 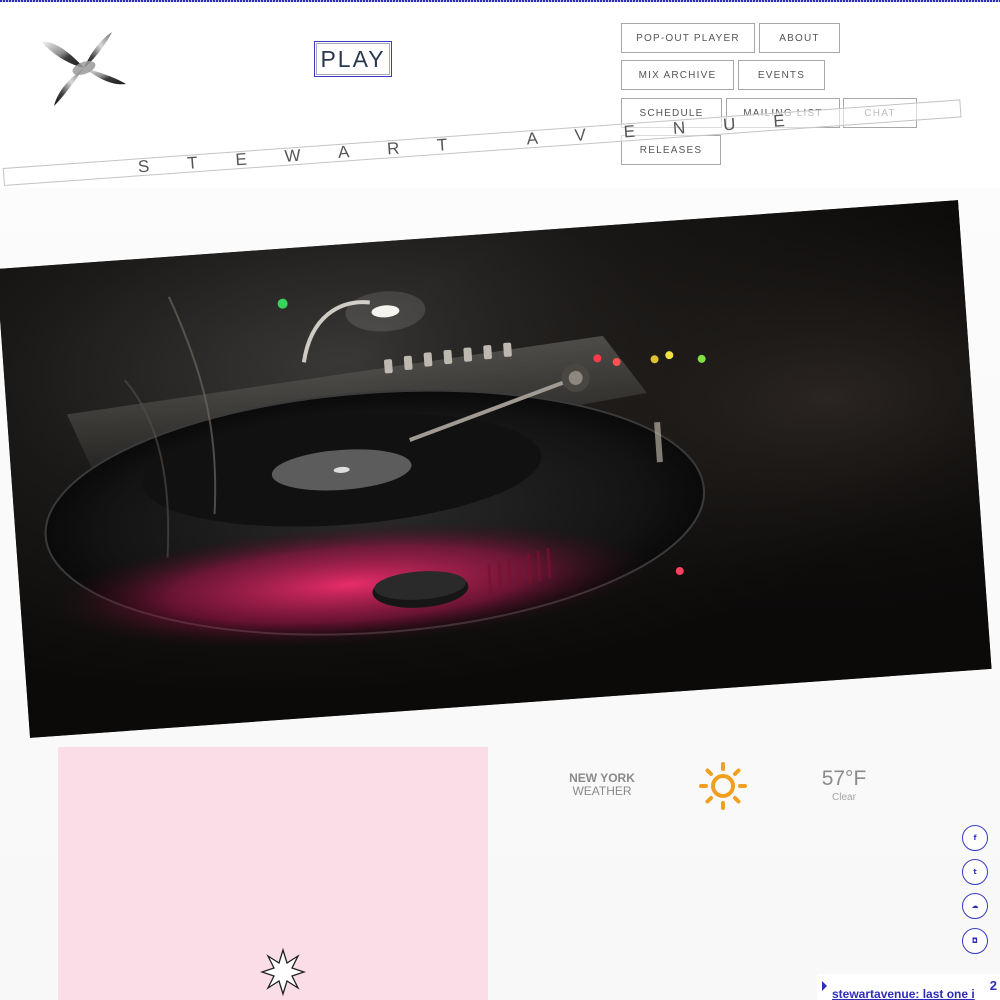 I want to click on nav-mix-archive-button: MIX ARCHIVE, so click(x=677, y=75).